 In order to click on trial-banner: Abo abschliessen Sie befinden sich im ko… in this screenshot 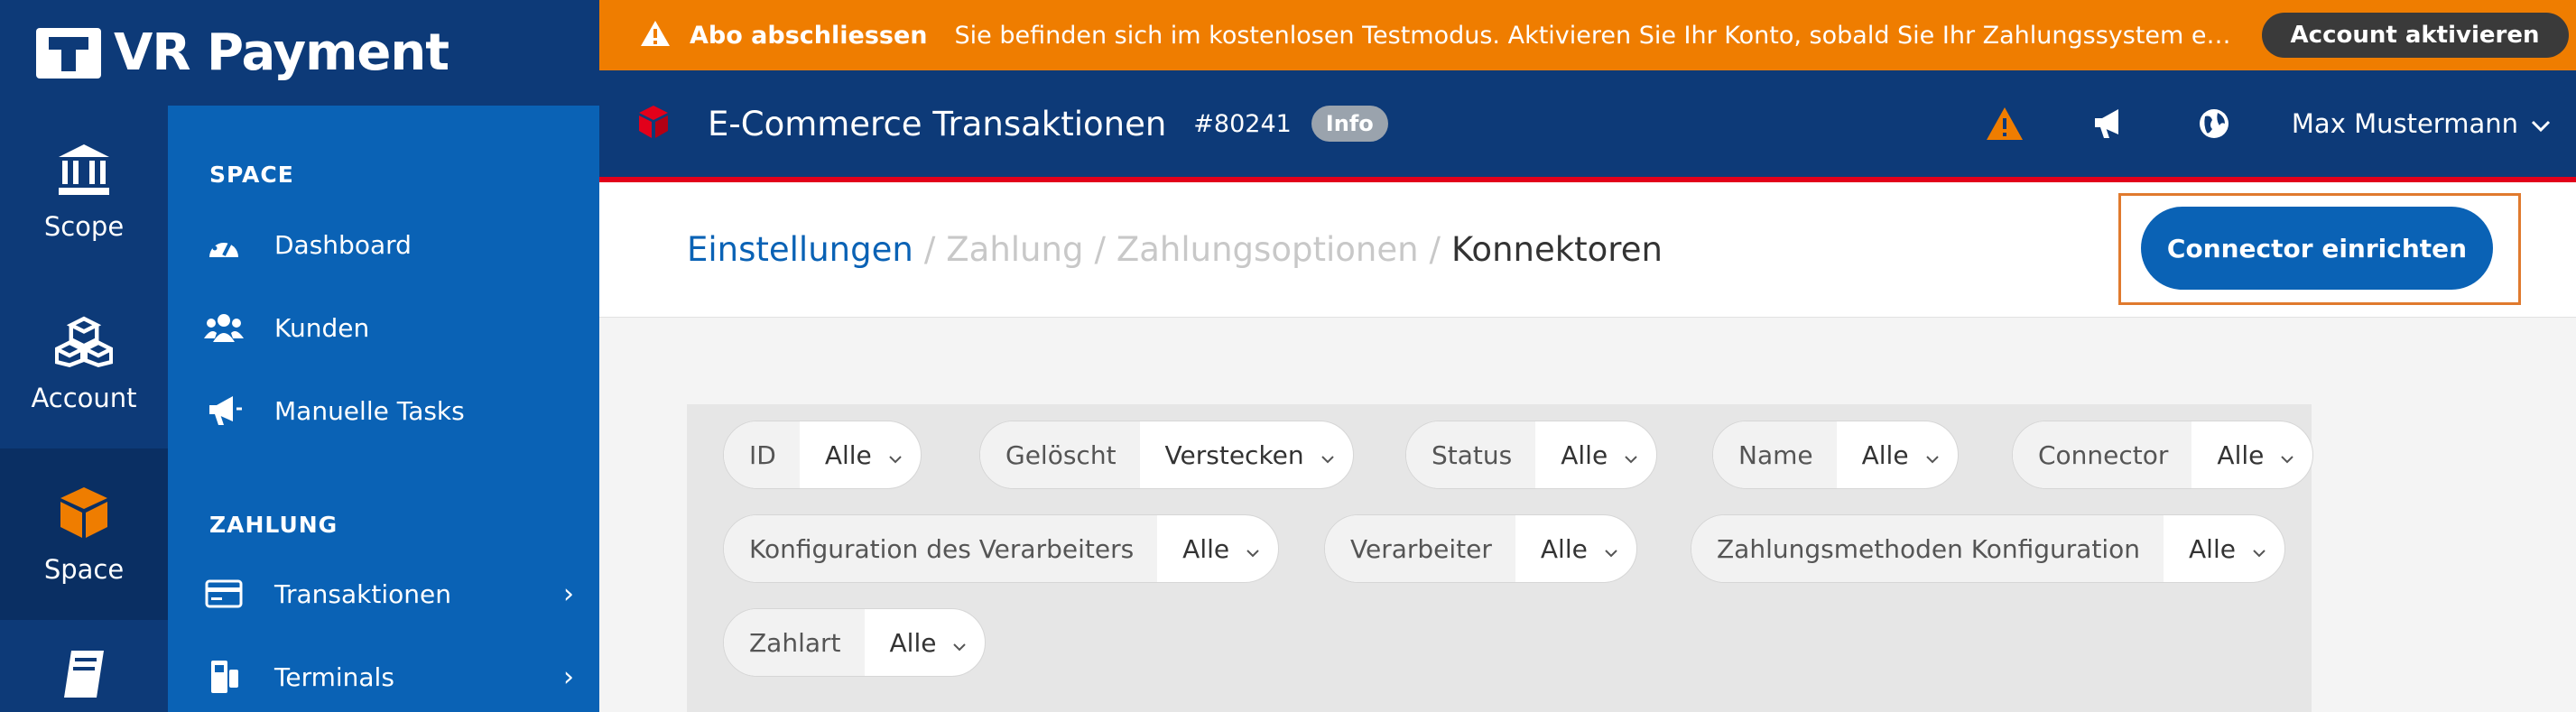, I will do `click(1587, 35)`.